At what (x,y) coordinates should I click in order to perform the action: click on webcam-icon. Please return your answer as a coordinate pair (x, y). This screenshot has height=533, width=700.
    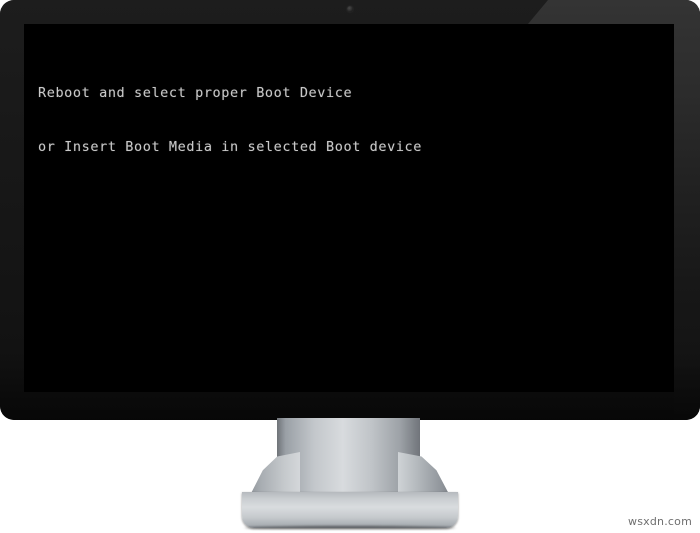
    Looking at the image, I should click on (350, 9).